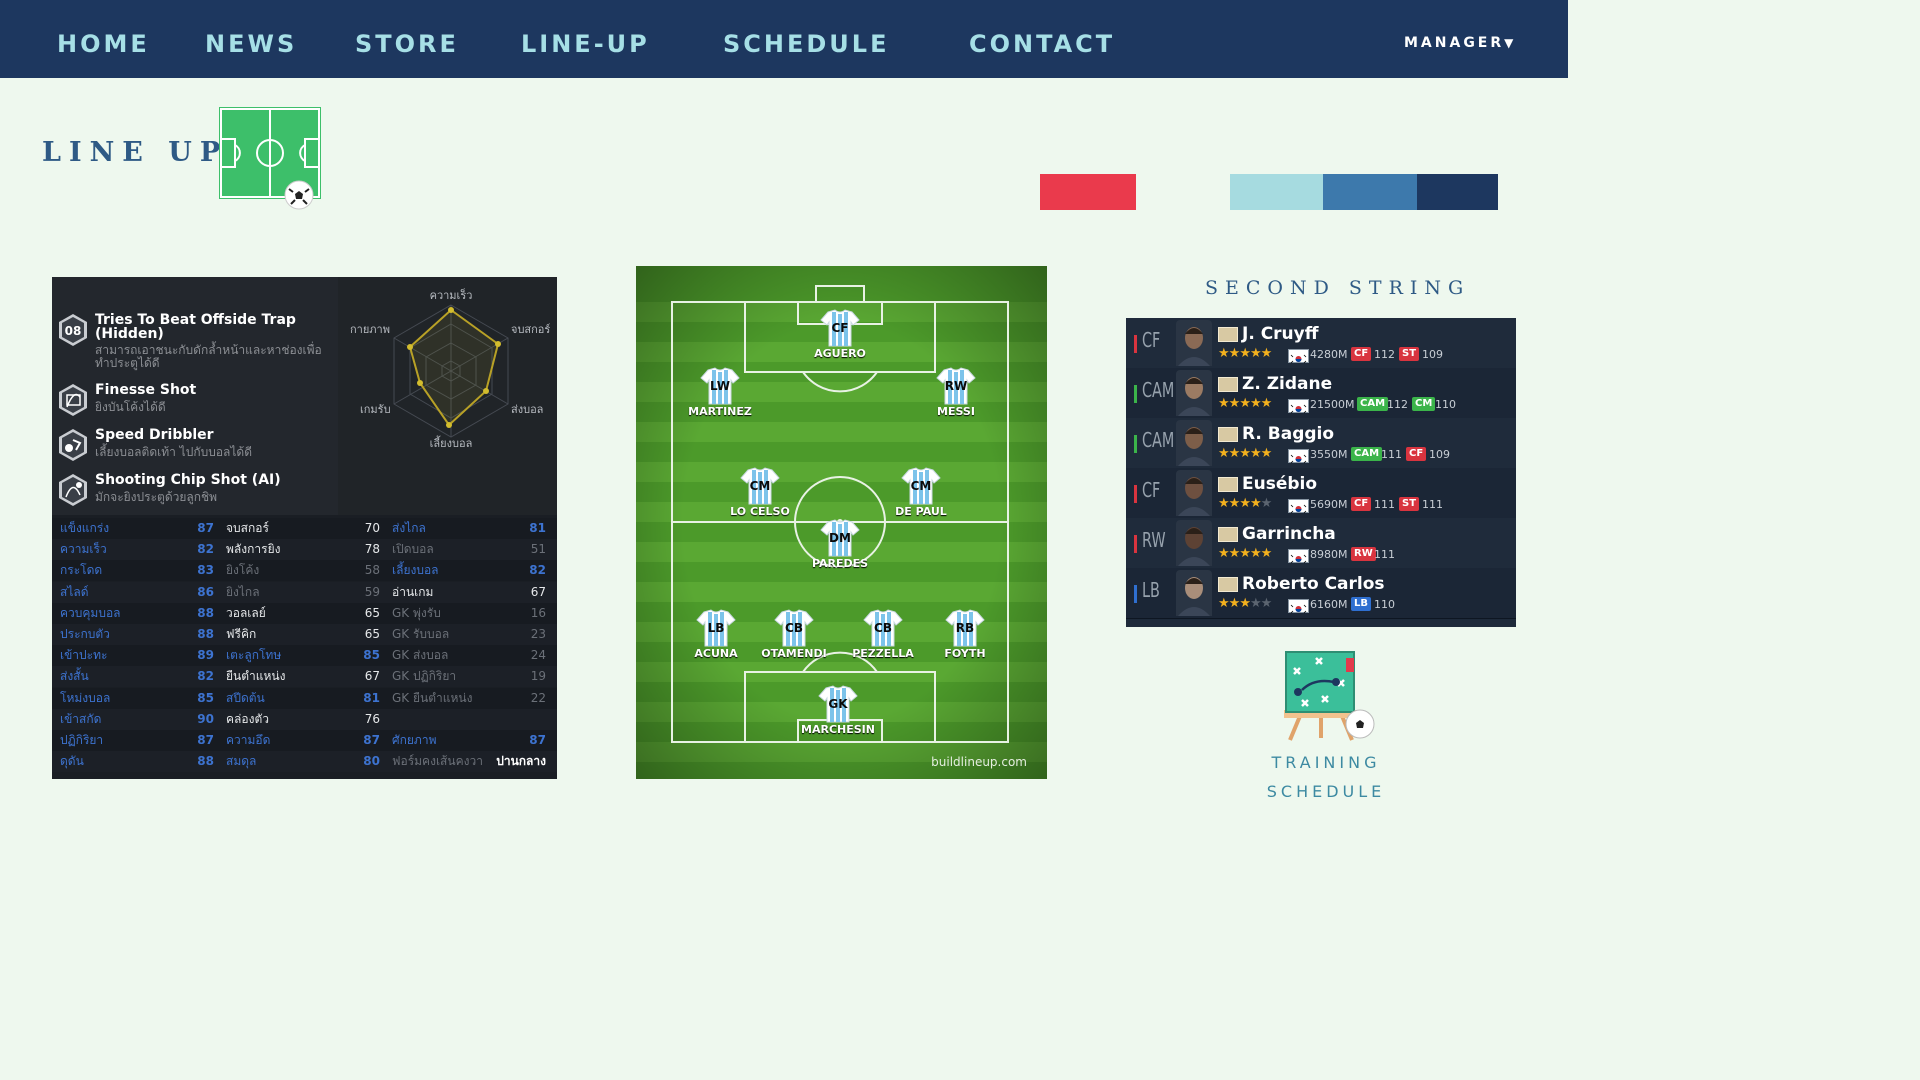 The width and height of the screenshot is (1920, 1080). Describe the element at coordinates (1135, 394) in the screenshot. I see `position-color-bar` at that location.